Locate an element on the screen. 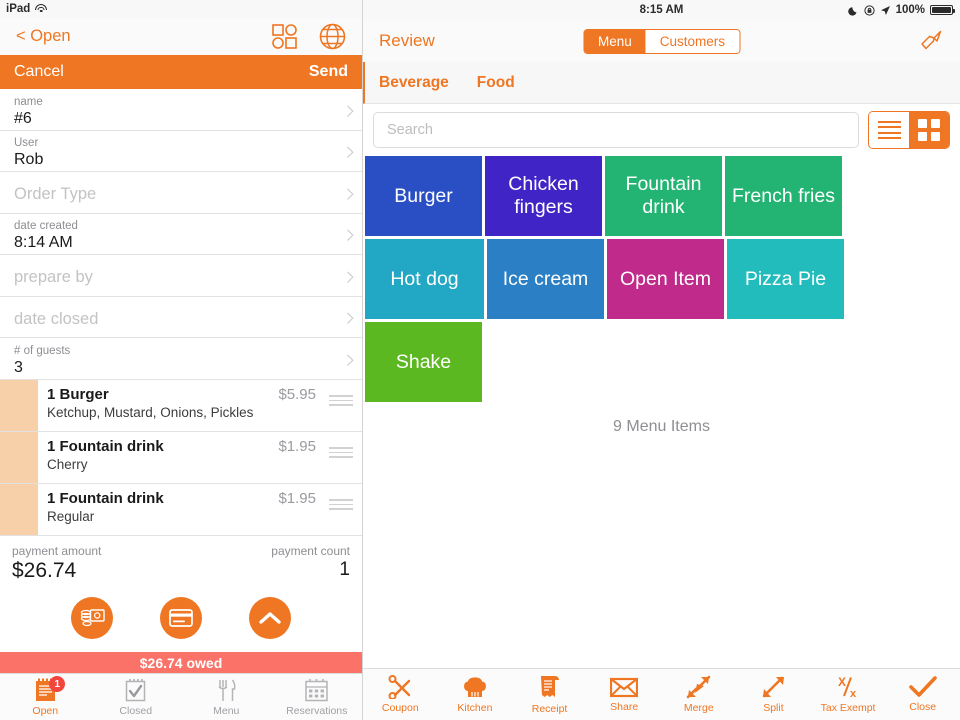 This screenshot has width=960, height=720. form-row-guests: # of guests 3 is located at coordinates (181, 359).